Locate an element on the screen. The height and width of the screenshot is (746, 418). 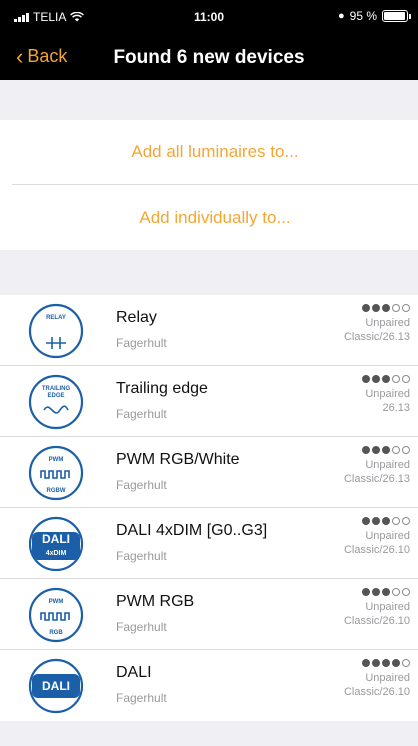
device-name: DALI 4xDIM [G0..G3] is located at coordinates (192, 530).